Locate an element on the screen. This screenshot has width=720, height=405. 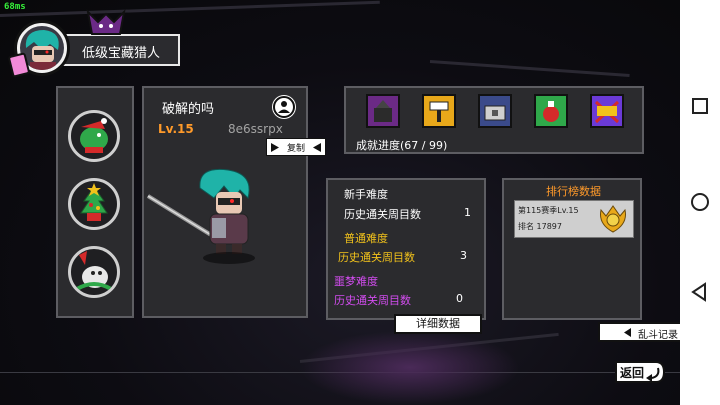
achievement-hammer is located at coordinates (439, 111).